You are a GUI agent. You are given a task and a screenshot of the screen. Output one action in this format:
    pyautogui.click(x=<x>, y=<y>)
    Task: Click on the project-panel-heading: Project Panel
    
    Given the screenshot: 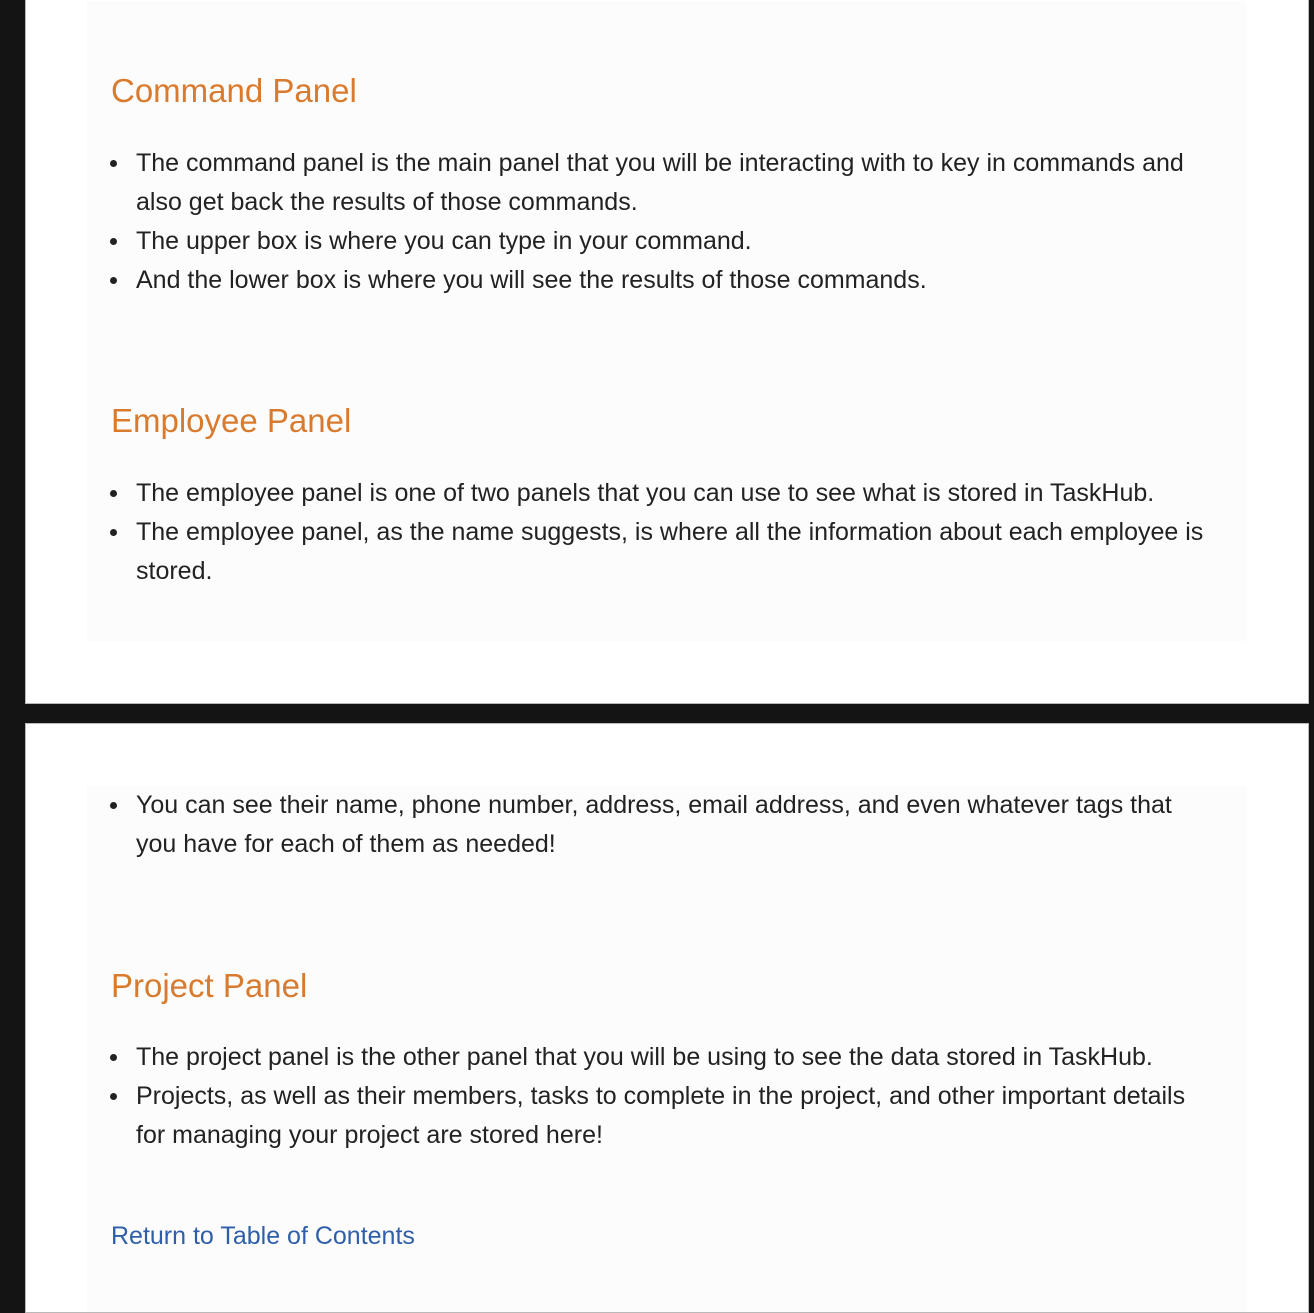 What is the action you would take?
    pyautogui.click(x=209, y=985)
    